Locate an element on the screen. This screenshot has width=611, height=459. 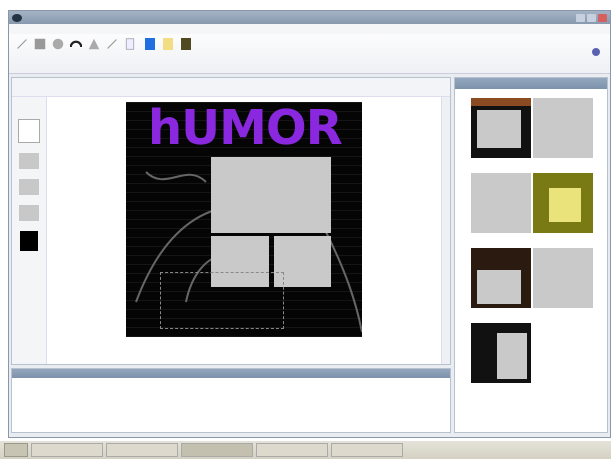
page-title: hUMOR is located at coordinates (245, 130).